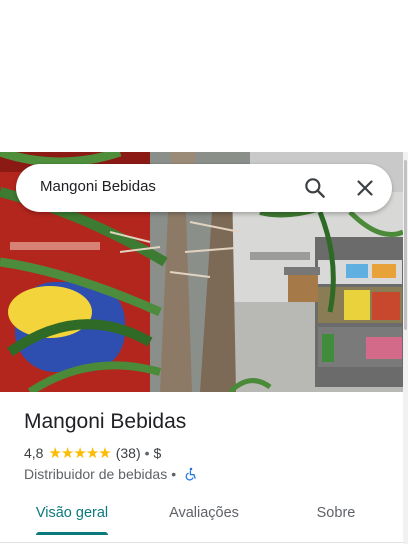 This screenshot has height=544, width=408. I want to click on wheelchair-icon, so click(191, 474).